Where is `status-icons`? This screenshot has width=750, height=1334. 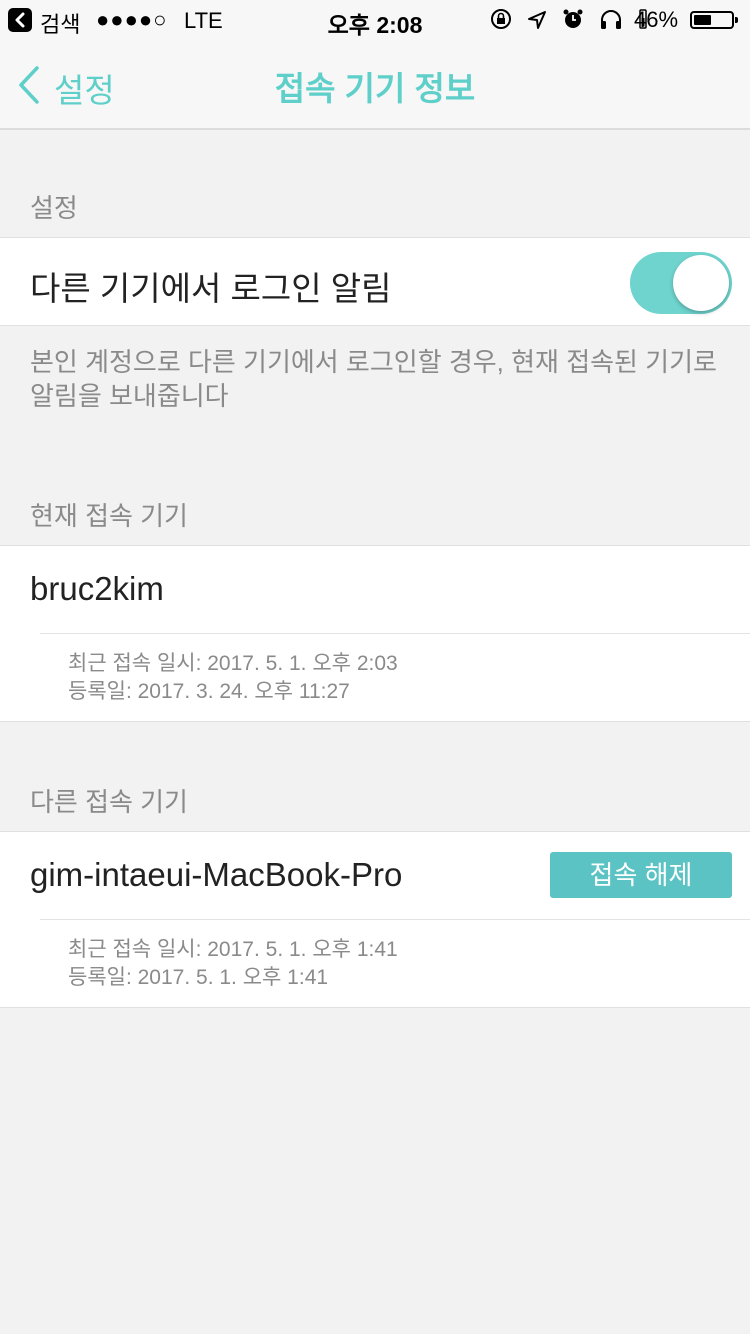 status-icons is located at coordinates (573, 22).